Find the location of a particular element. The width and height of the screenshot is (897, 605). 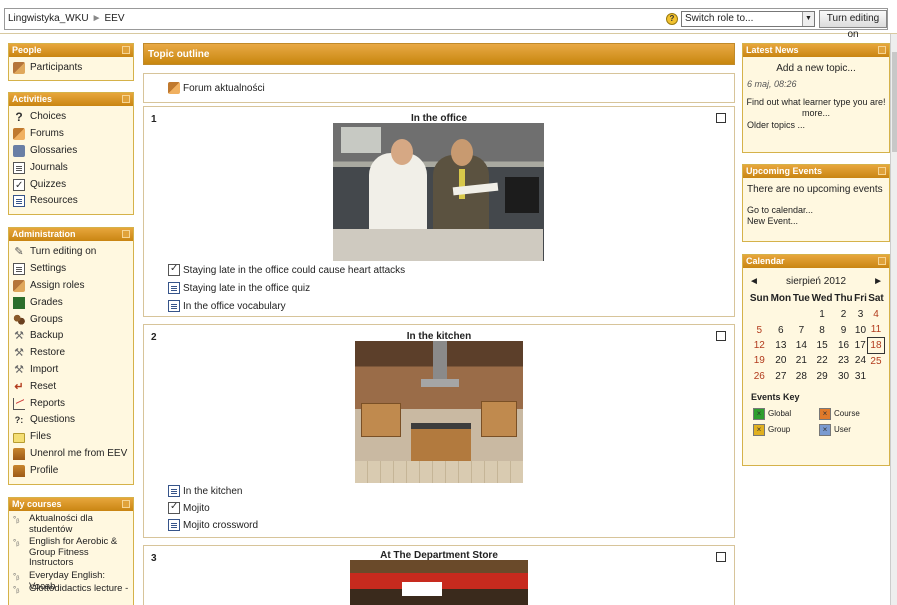

activity-link: In the kitchen is located at coordinates (205, 491).